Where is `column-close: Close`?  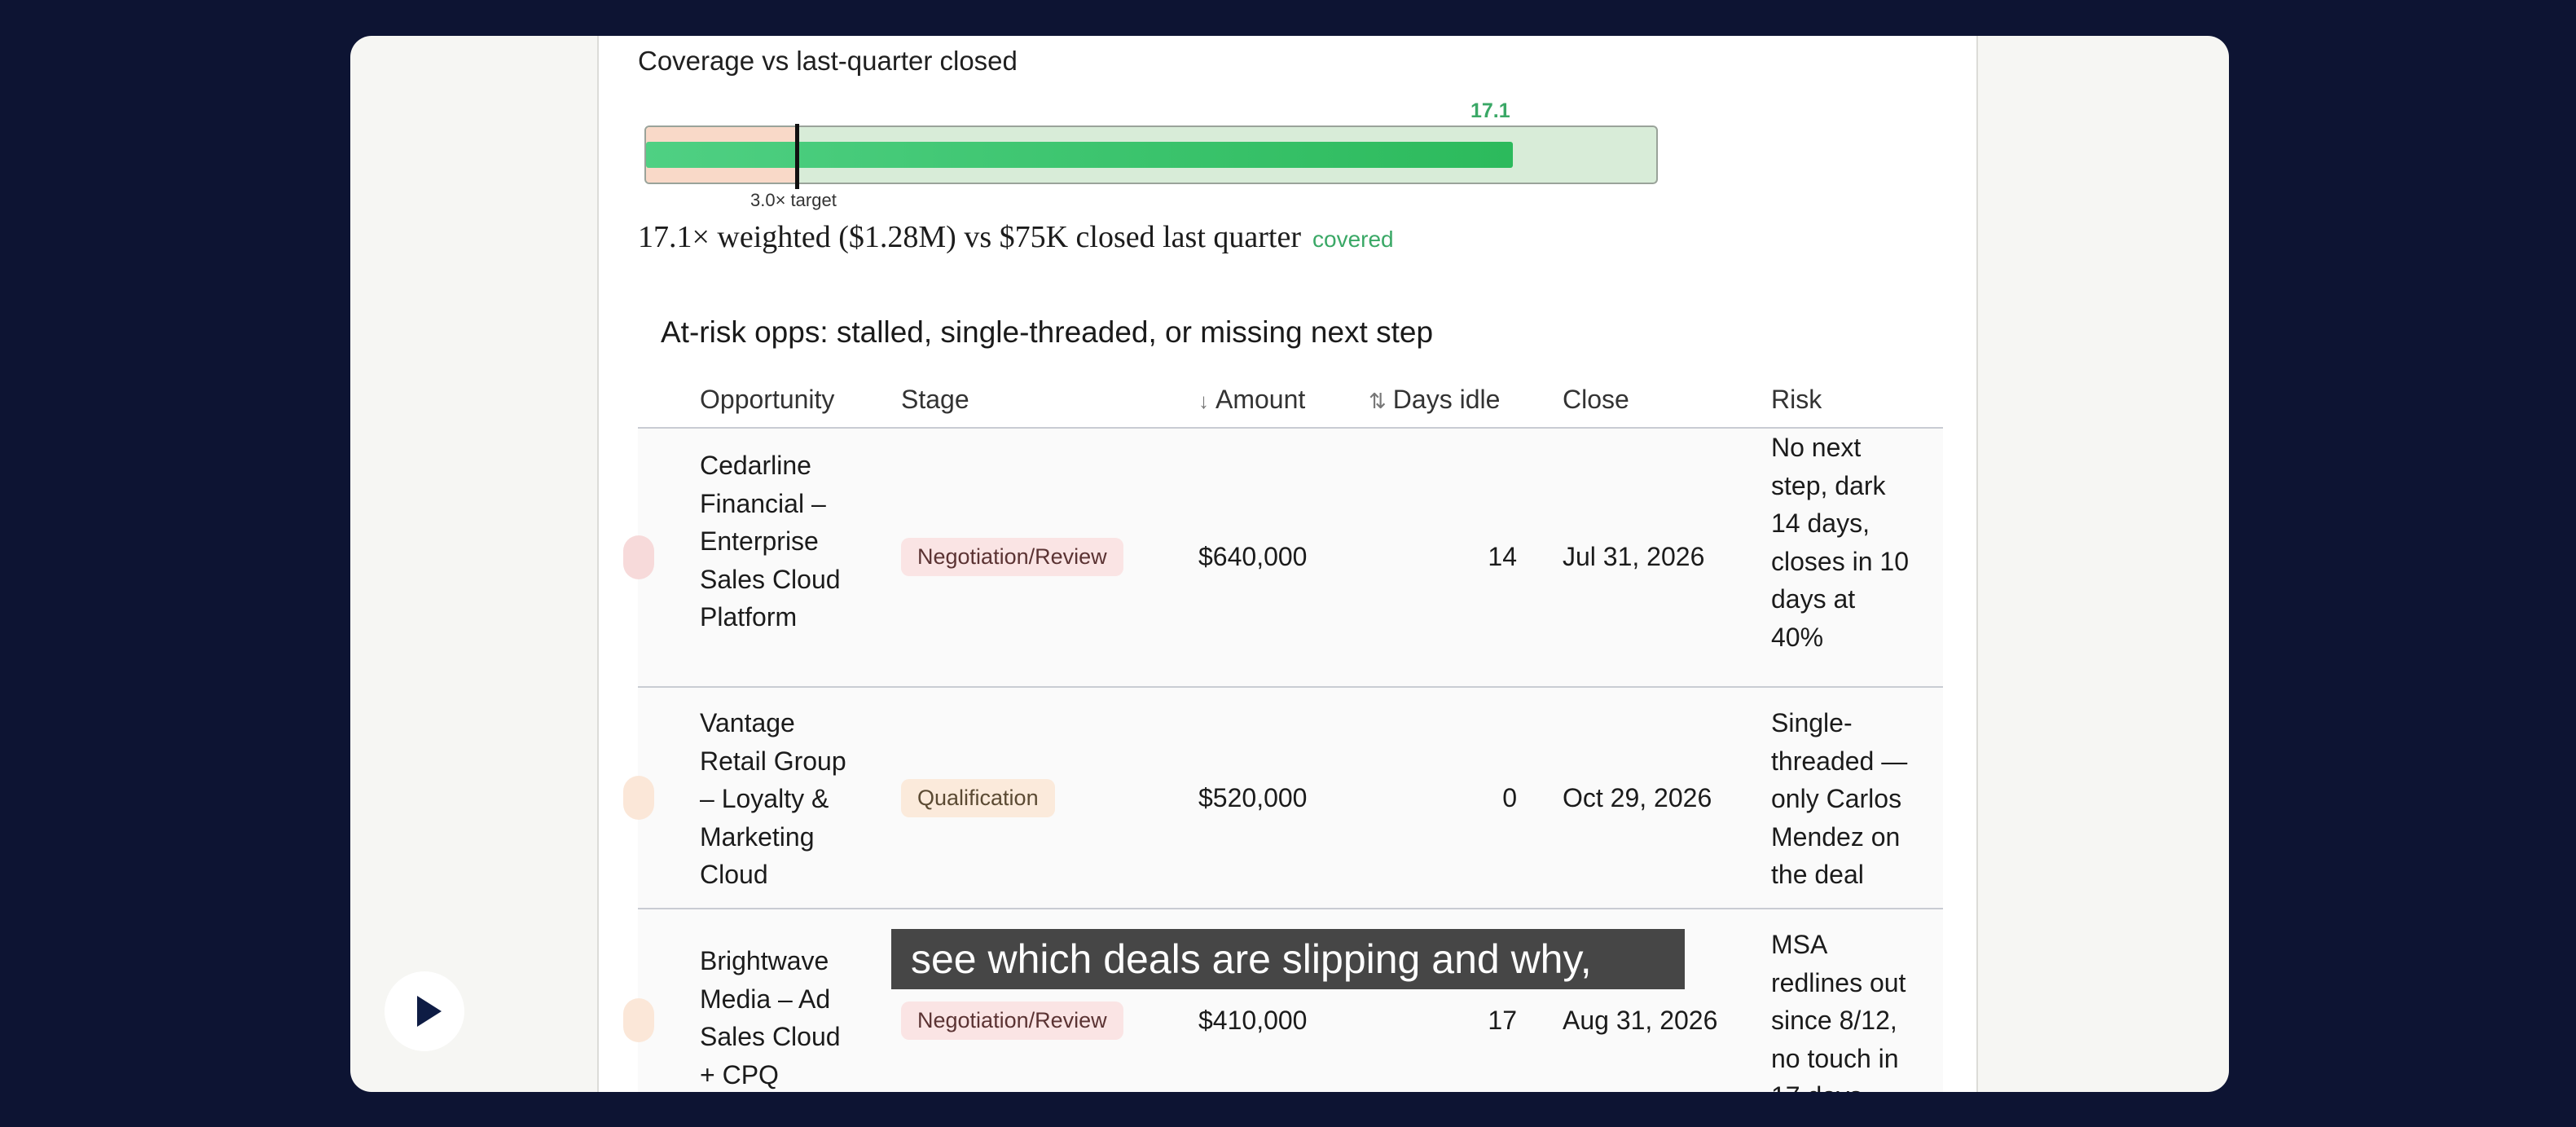 column-close: Close is located at coordinates (1596, 400).